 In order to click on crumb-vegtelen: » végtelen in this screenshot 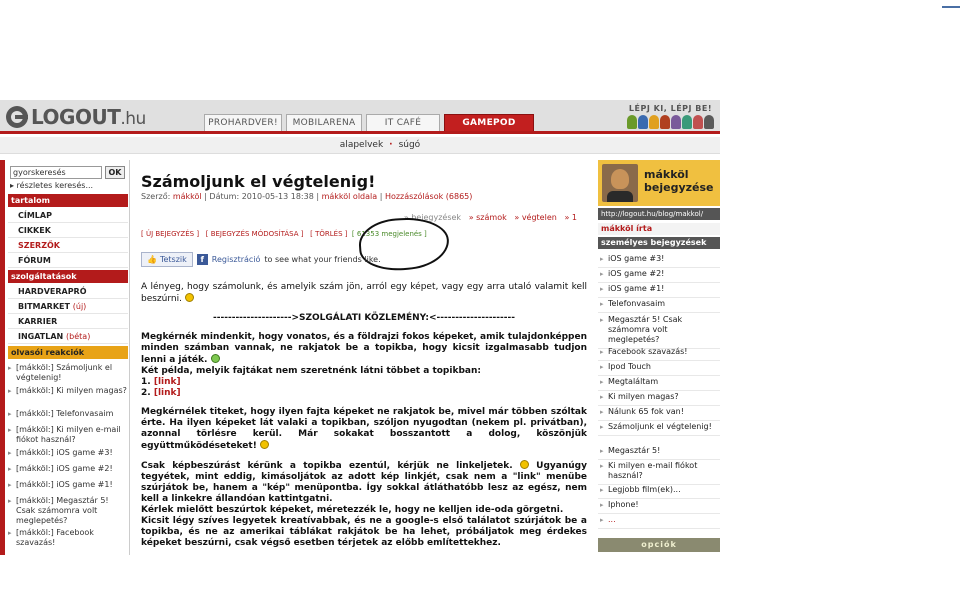, I will do `click(535, 217)`.